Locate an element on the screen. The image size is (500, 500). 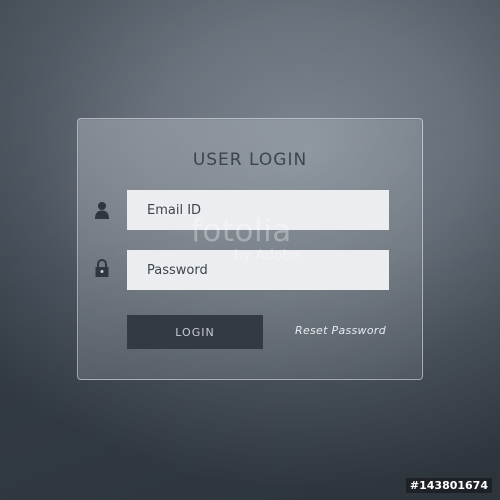
email-field is located at coordinates (258, 210).